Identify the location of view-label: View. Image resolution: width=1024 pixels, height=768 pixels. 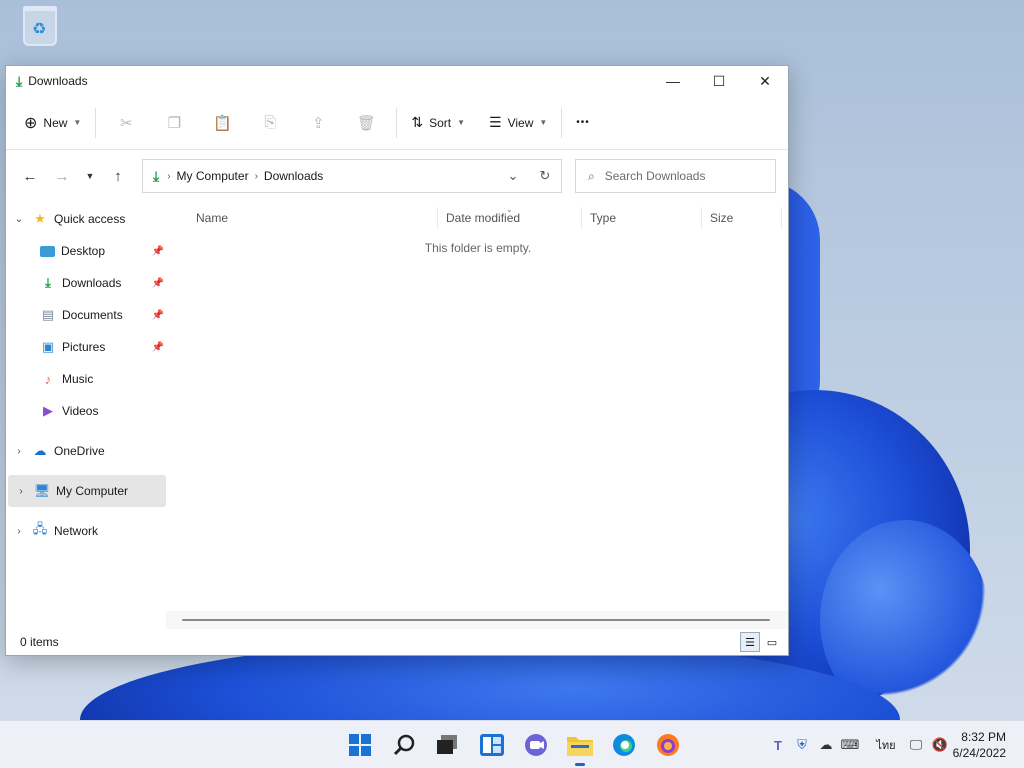
(520, 122).